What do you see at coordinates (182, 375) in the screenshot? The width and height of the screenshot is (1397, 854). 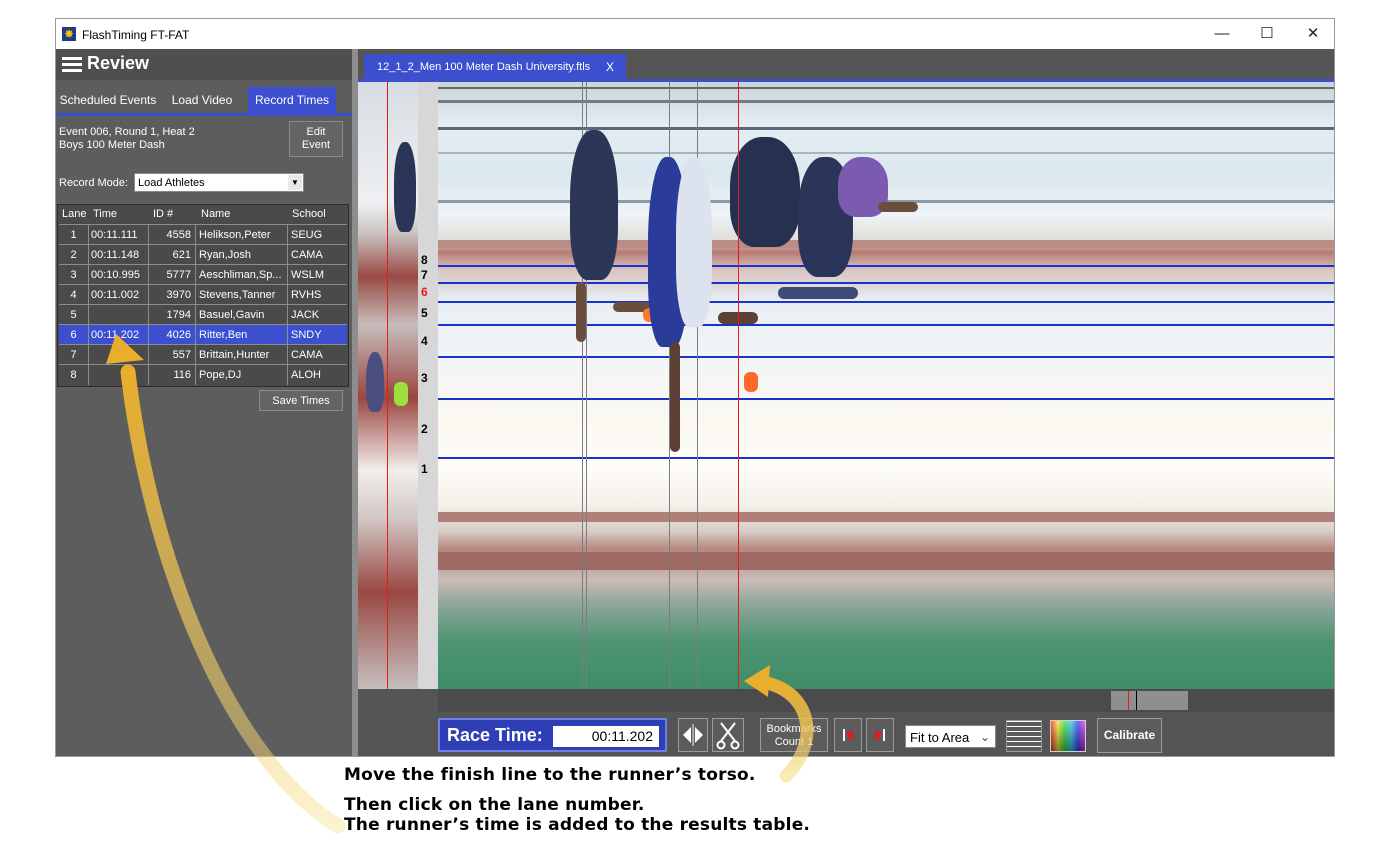 I see `id-cell: 116` at bounding box center [182, 375].